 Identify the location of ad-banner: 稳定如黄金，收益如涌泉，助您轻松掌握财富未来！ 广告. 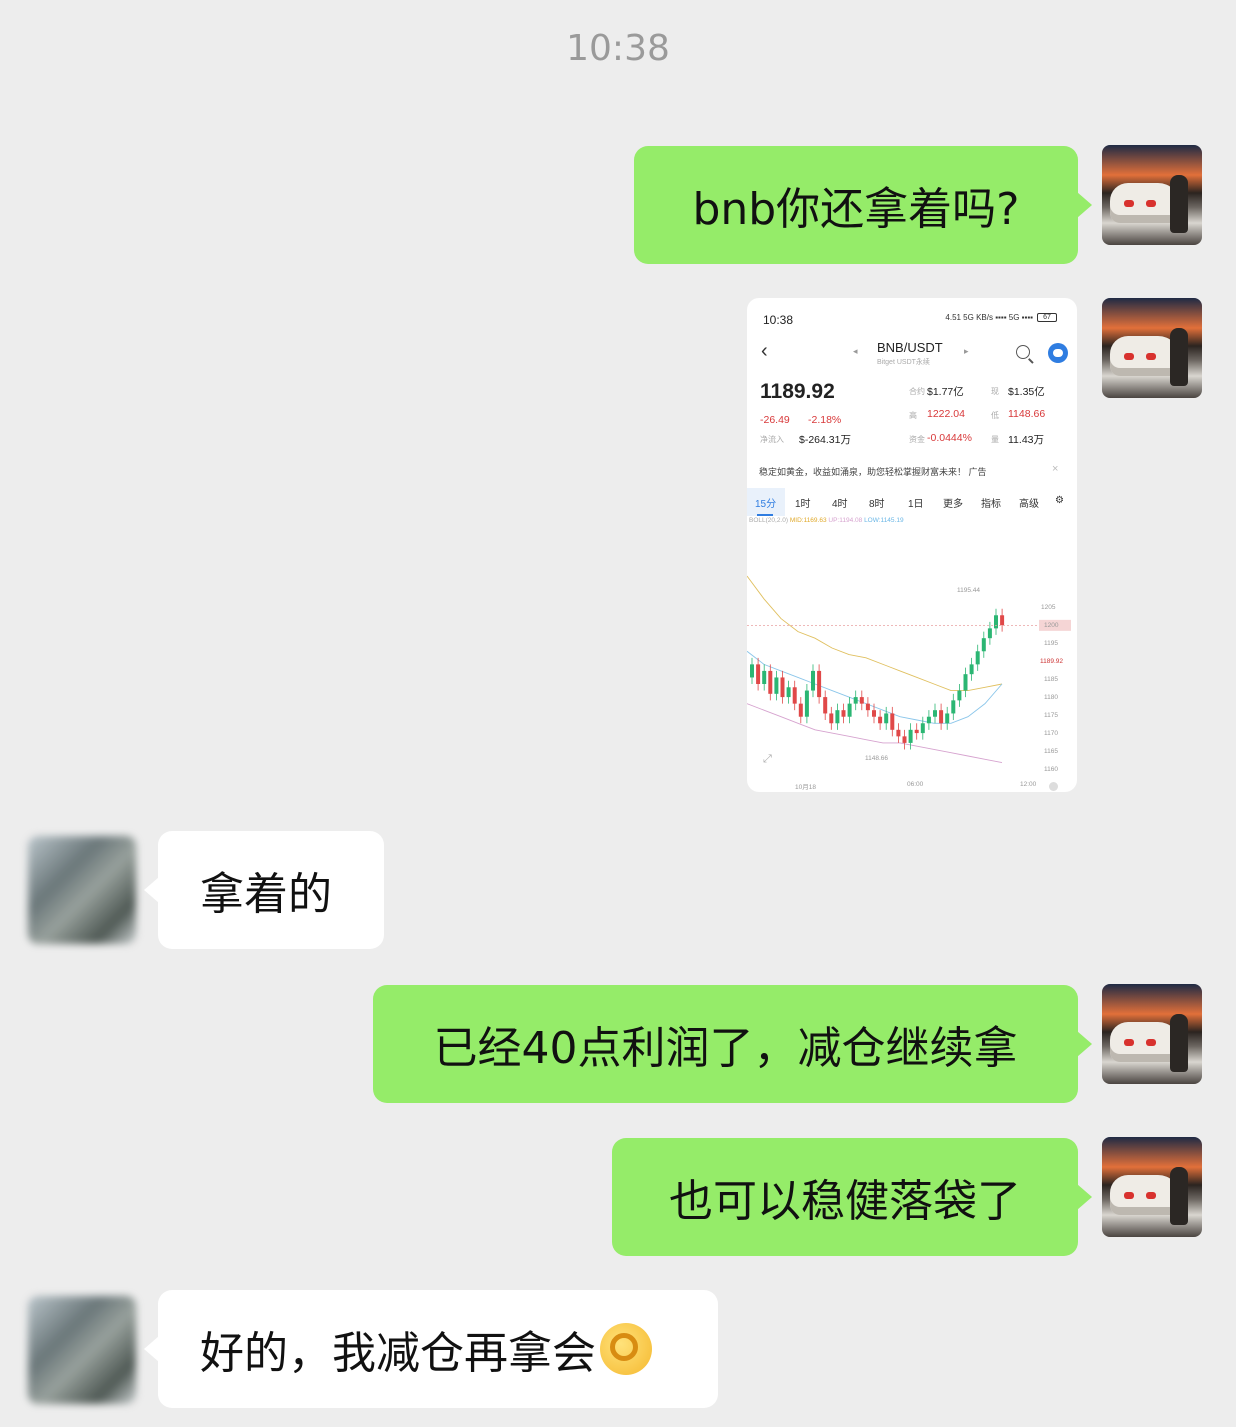
(873, 472).